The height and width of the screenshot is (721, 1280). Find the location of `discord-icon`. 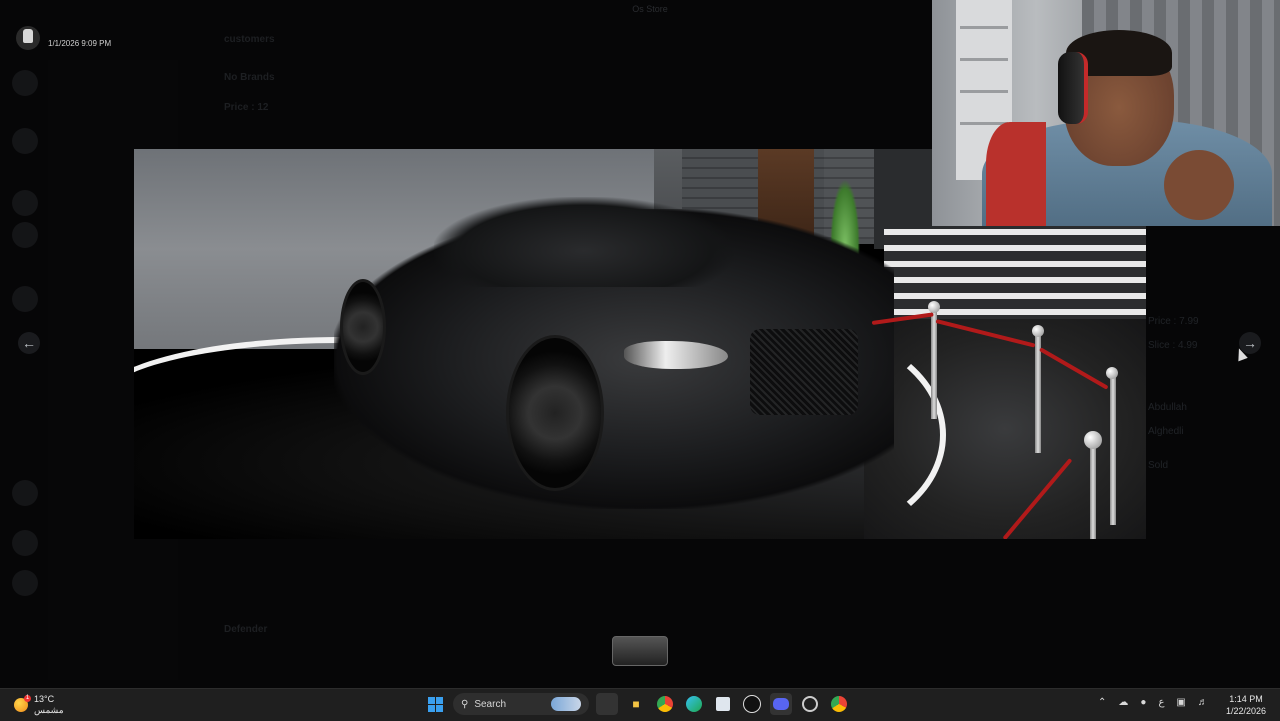

discord-icon is located at coordinates (781, 704).